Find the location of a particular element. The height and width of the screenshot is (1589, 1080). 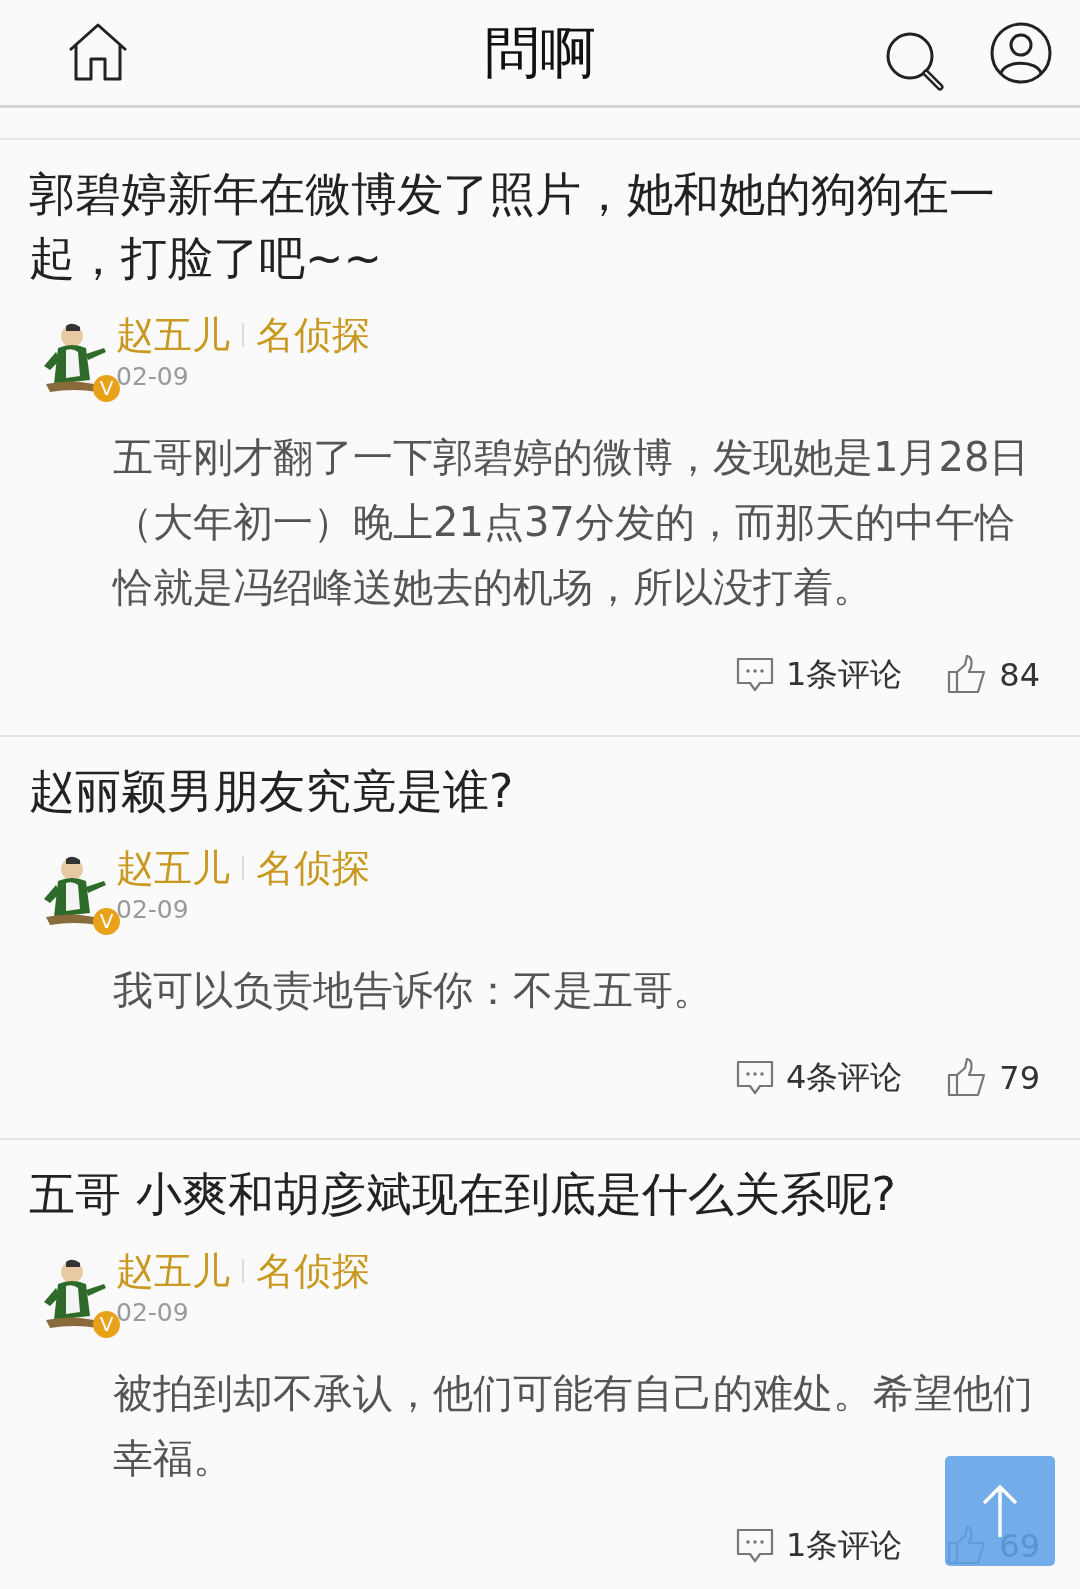

app-title: 問啊 is located at coordinates (540, 52).